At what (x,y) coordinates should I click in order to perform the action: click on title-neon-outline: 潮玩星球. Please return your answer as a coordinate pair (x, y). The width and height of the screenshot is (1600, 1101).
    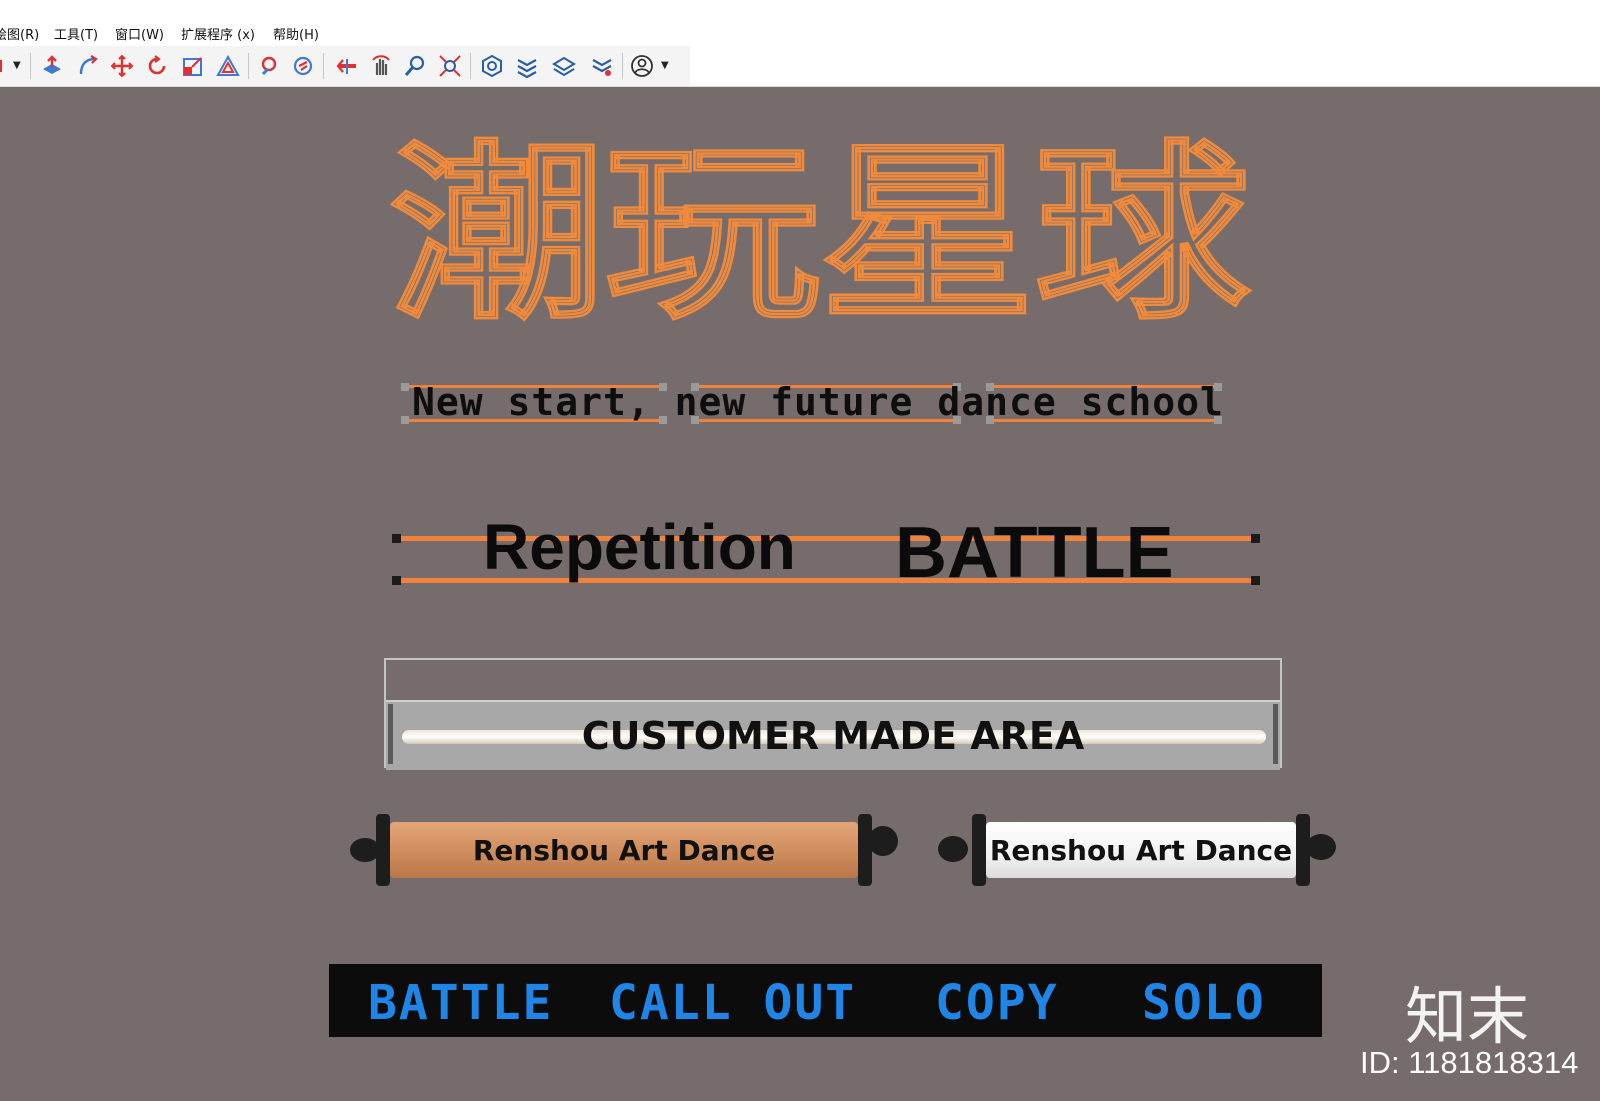
    Looking at the image, I should click on (821, 229).